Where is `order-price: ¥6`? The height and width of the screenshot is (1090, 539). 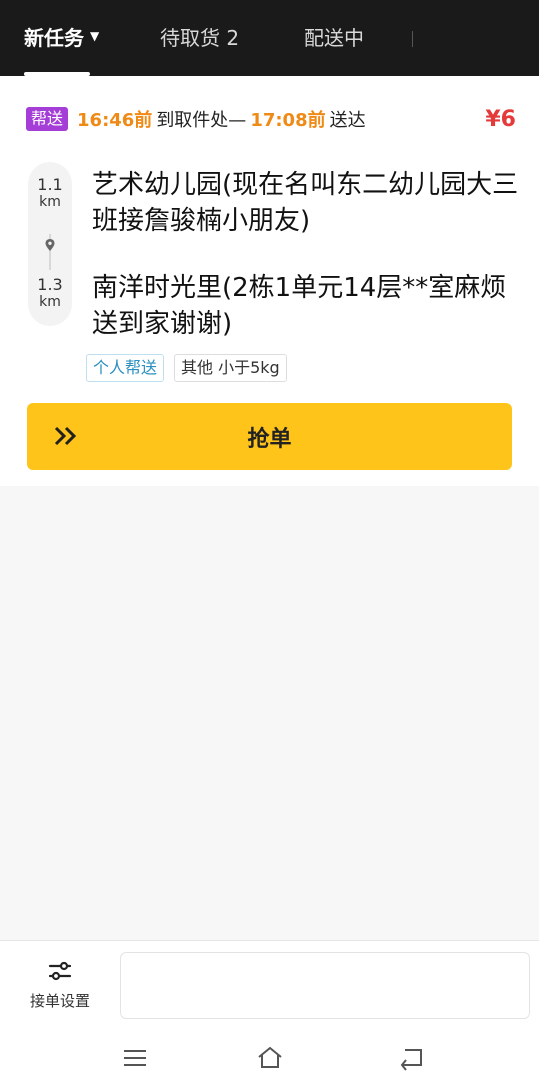
order-price: ¥6 is located at coordinates (500, 119).